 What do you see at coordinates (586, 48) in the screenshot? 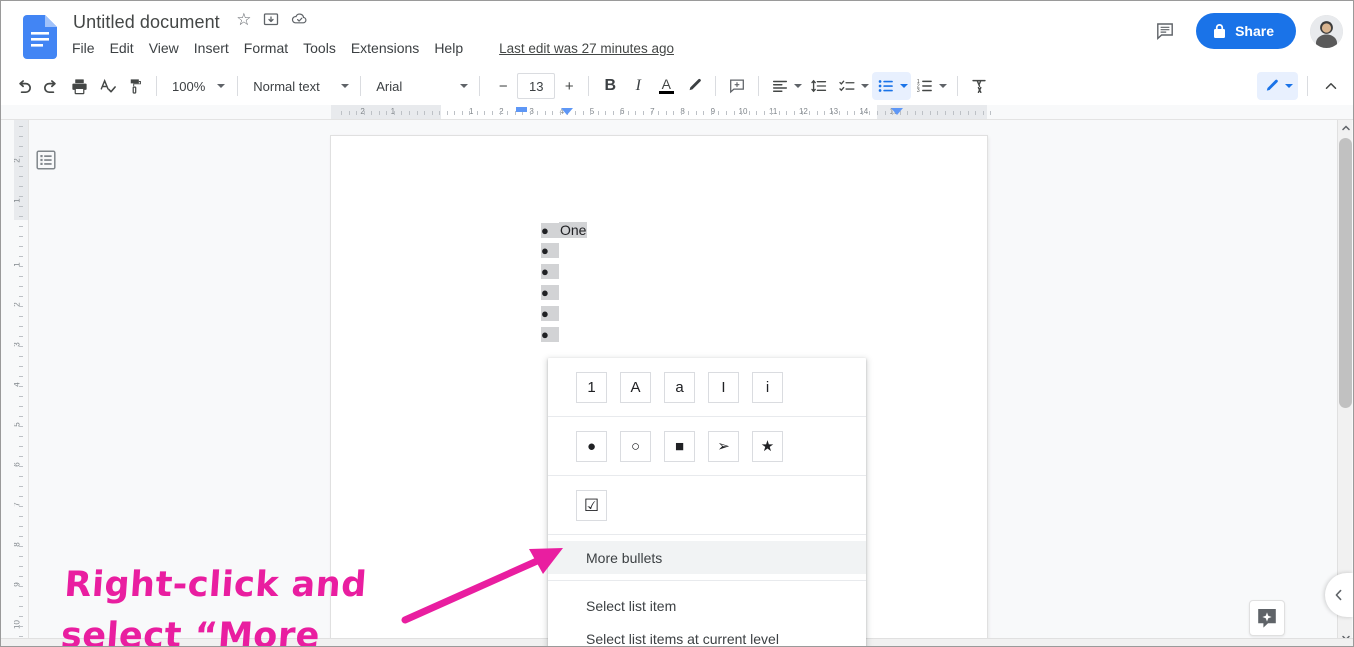
I see `last-edit-link: Last edit was 27 minutes ago` at bounding box center [586, 48].